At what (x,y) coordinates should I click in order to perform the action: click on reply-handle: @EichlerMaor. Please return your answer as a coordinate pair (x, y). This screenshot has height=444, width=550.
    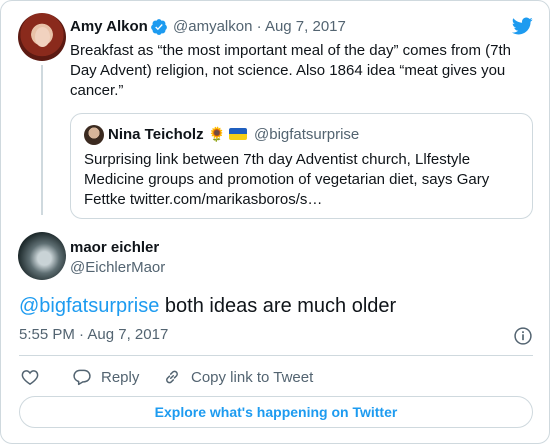
    Looking at the image, I should click on (117, 267).